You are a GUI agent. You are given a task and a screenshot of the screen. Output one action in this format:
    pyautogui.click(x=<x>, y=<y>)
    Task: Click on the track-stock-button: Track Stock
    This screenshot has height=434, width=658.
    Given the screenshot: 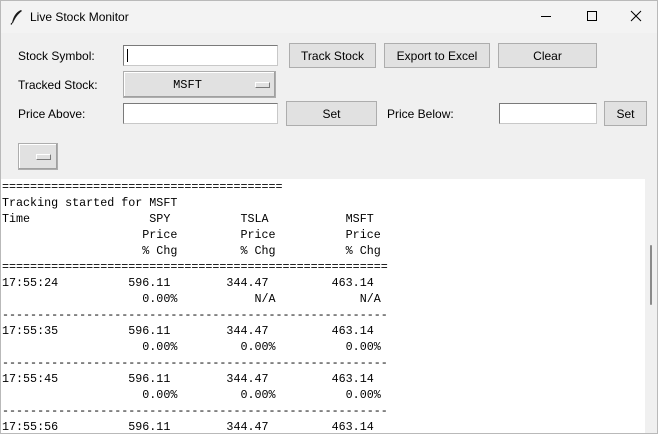 What is the action you would take?
    pyautogui.click(x=332, y=55)
    